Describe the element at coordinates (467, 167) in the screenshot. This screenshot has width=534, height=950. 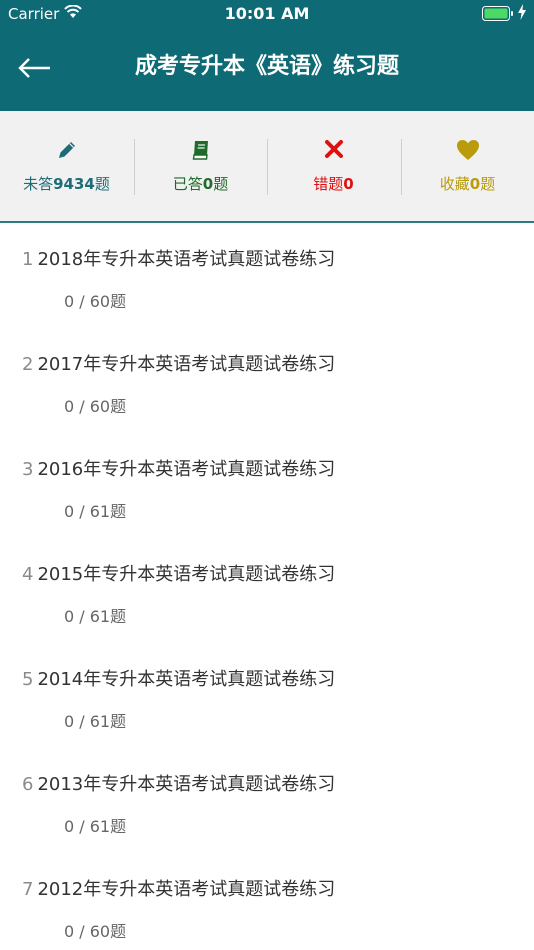
I see `stat-favorites: 收藏0题` at that location.